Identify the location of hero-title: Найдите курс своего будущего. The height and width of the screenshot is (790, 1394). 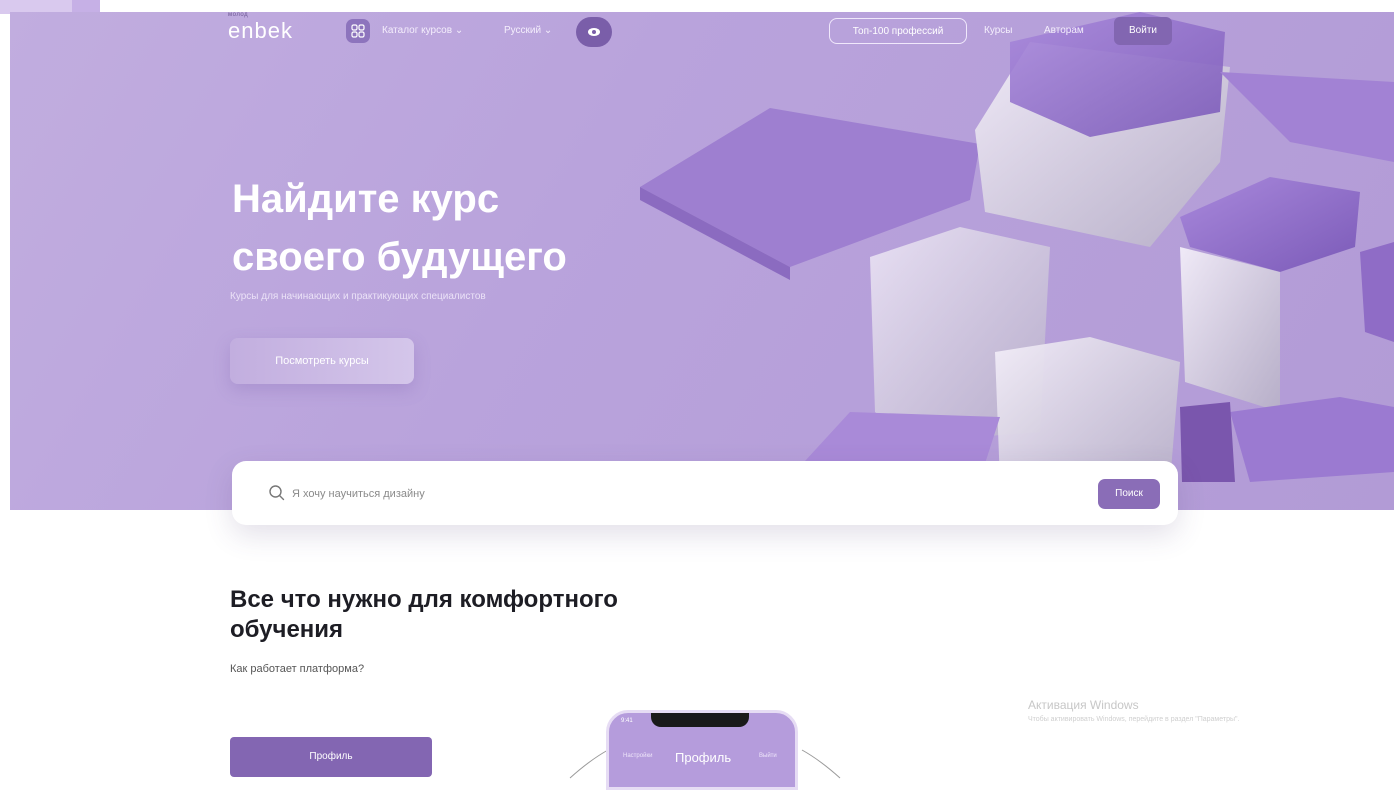
(399, 228).